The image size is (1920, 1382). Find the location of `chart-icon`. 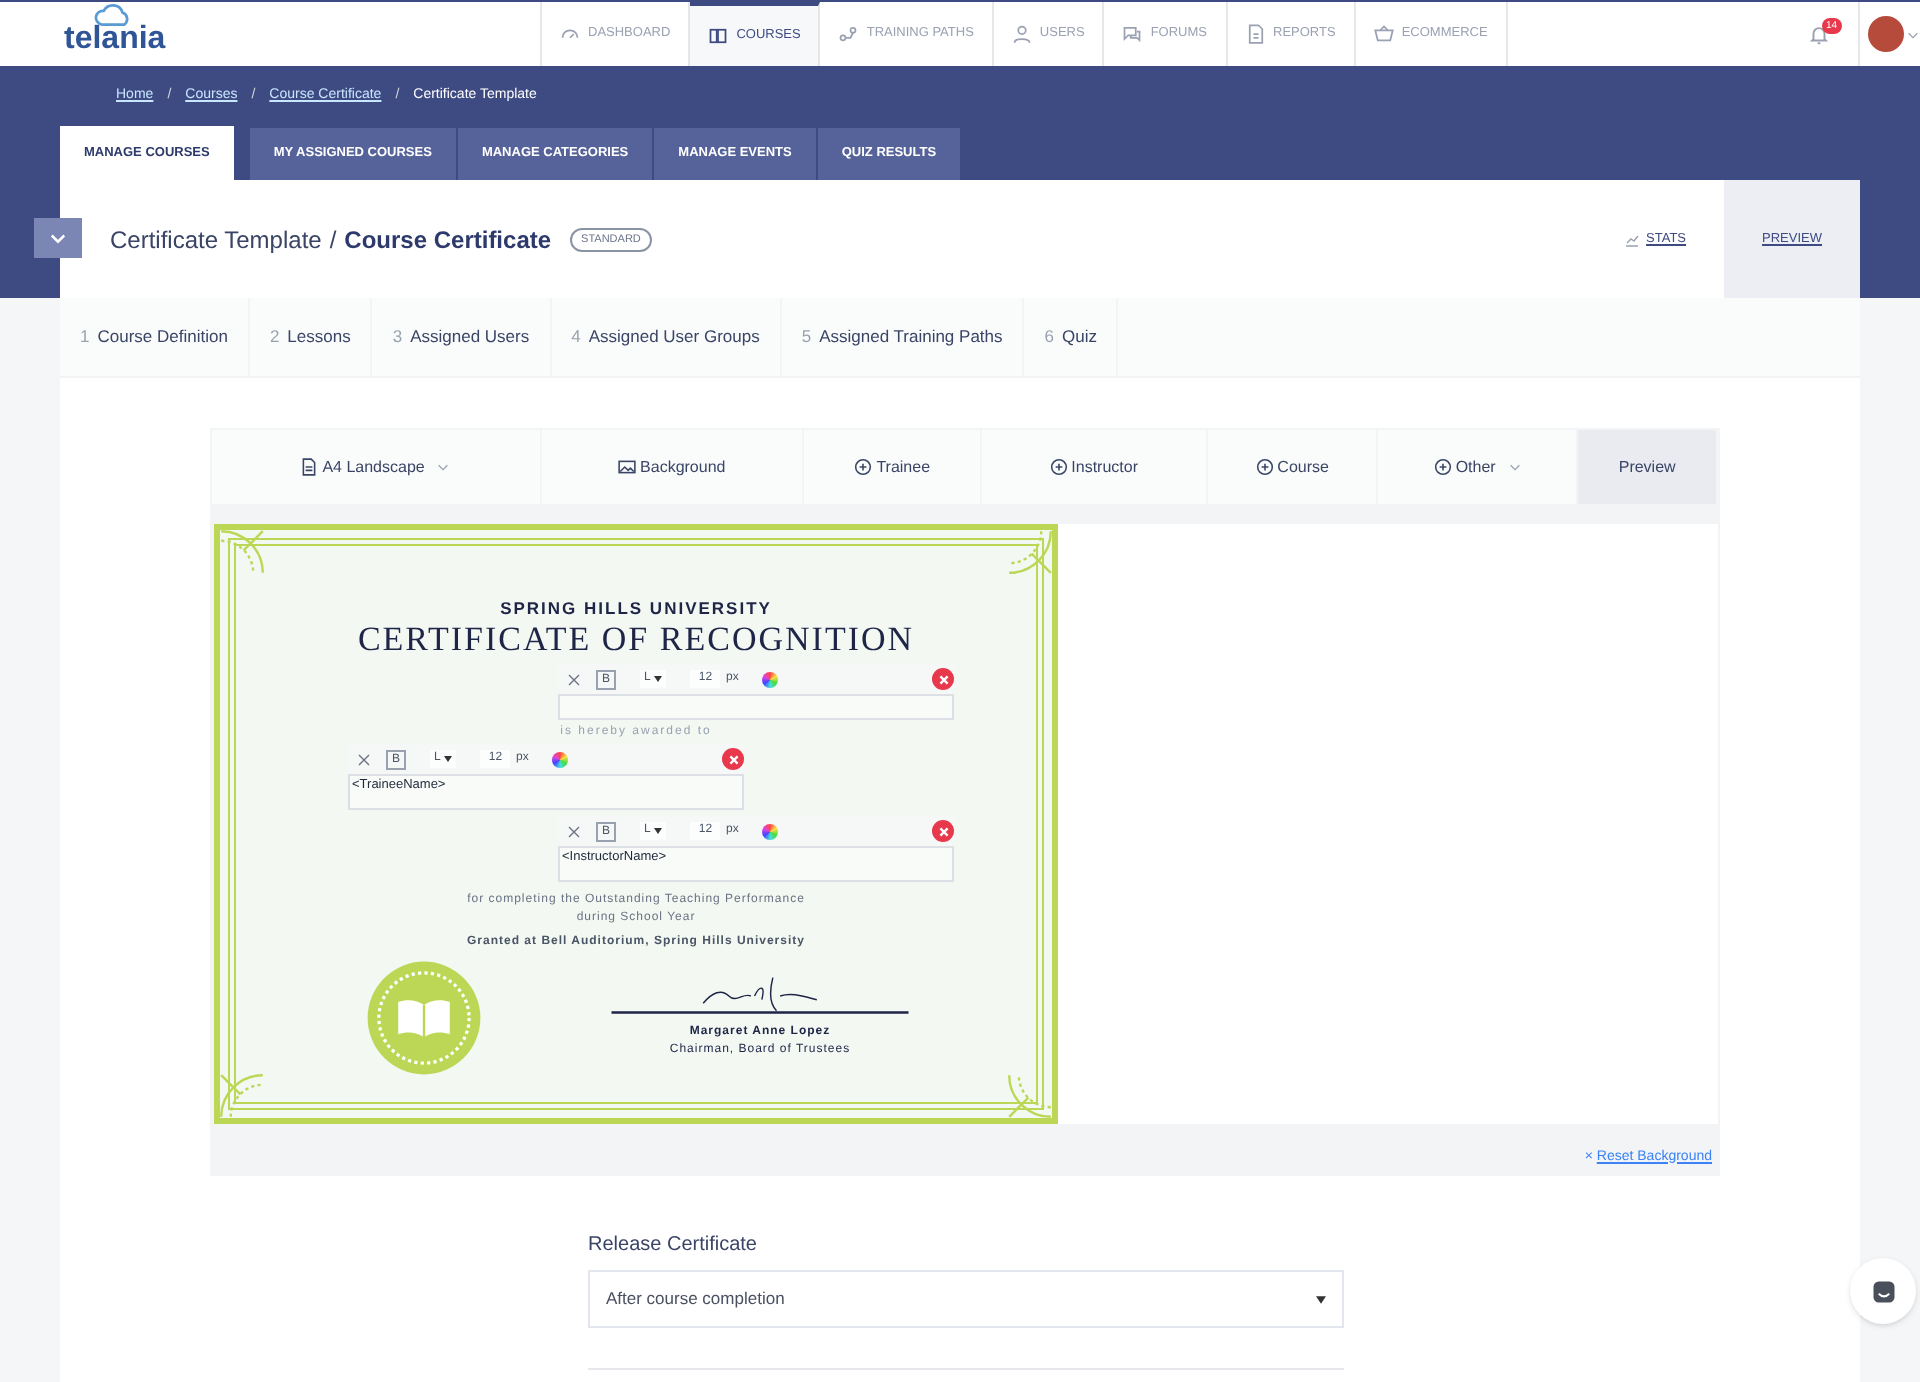

chart-icon is located at coordinates (1632, 239).